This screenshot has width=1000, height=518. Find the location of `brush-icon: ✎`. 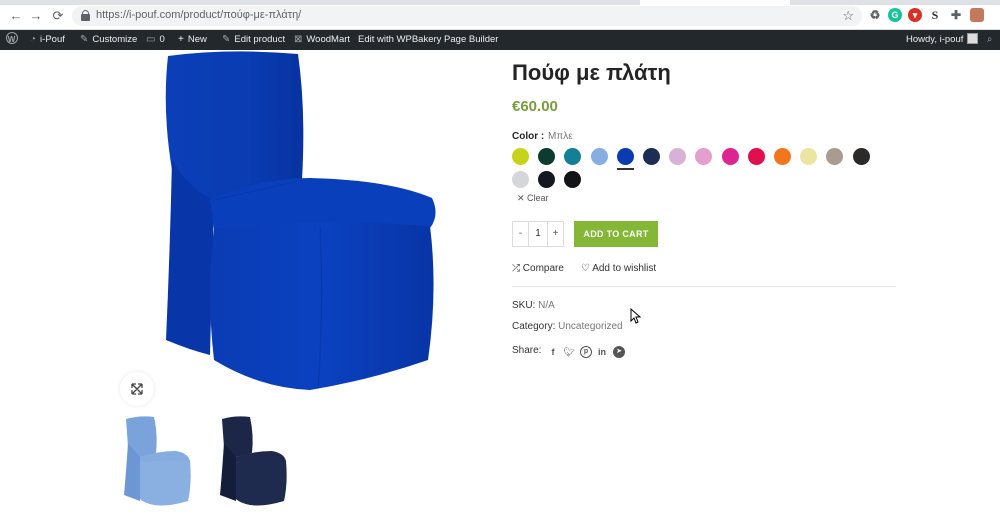

brush-icon: ✎ is located at coordinates (84, 39).